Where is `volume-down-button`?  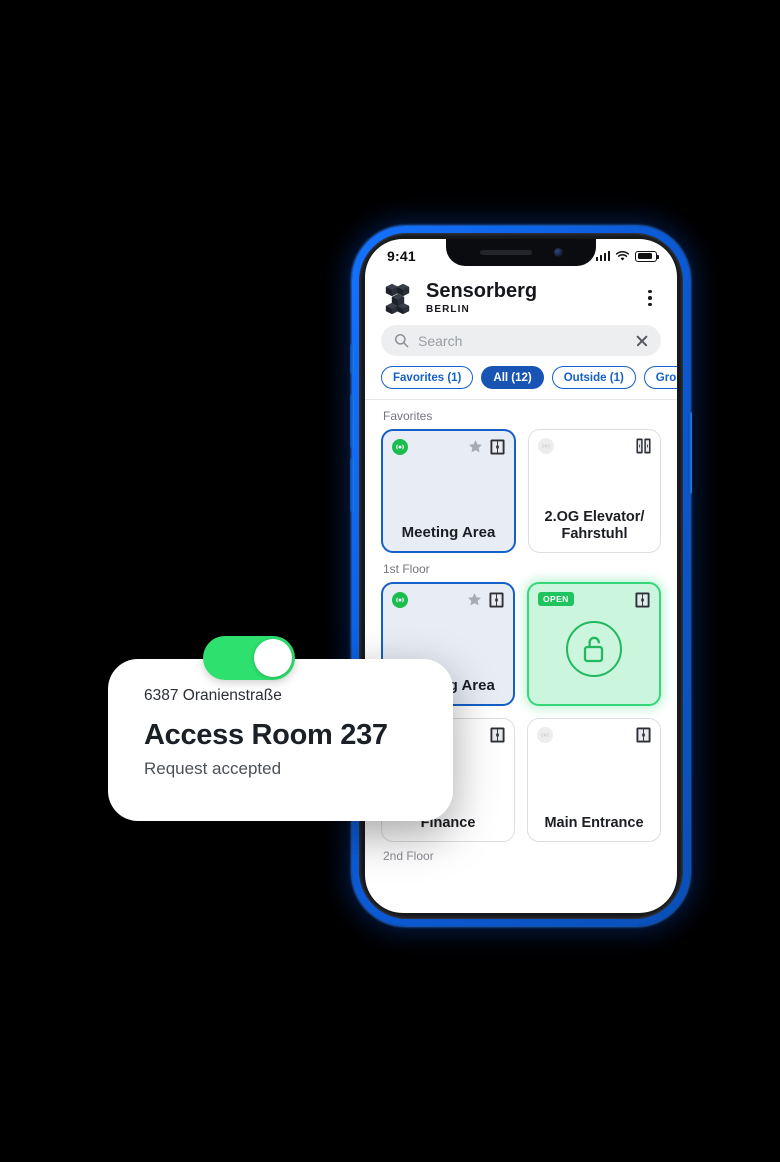 volume-down-button is located at coordinates (352, 485).